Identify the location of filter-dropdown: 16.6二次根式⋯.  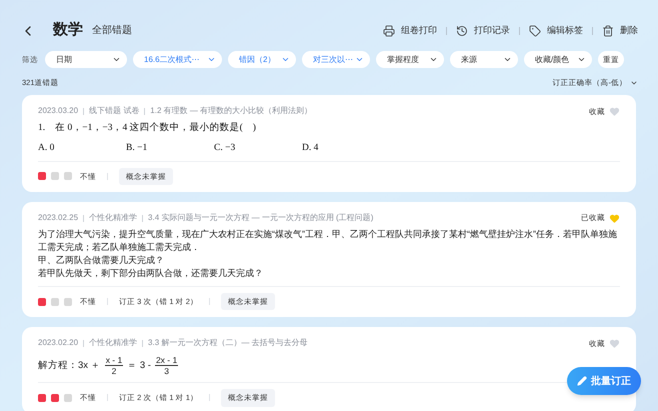
(177, 59).